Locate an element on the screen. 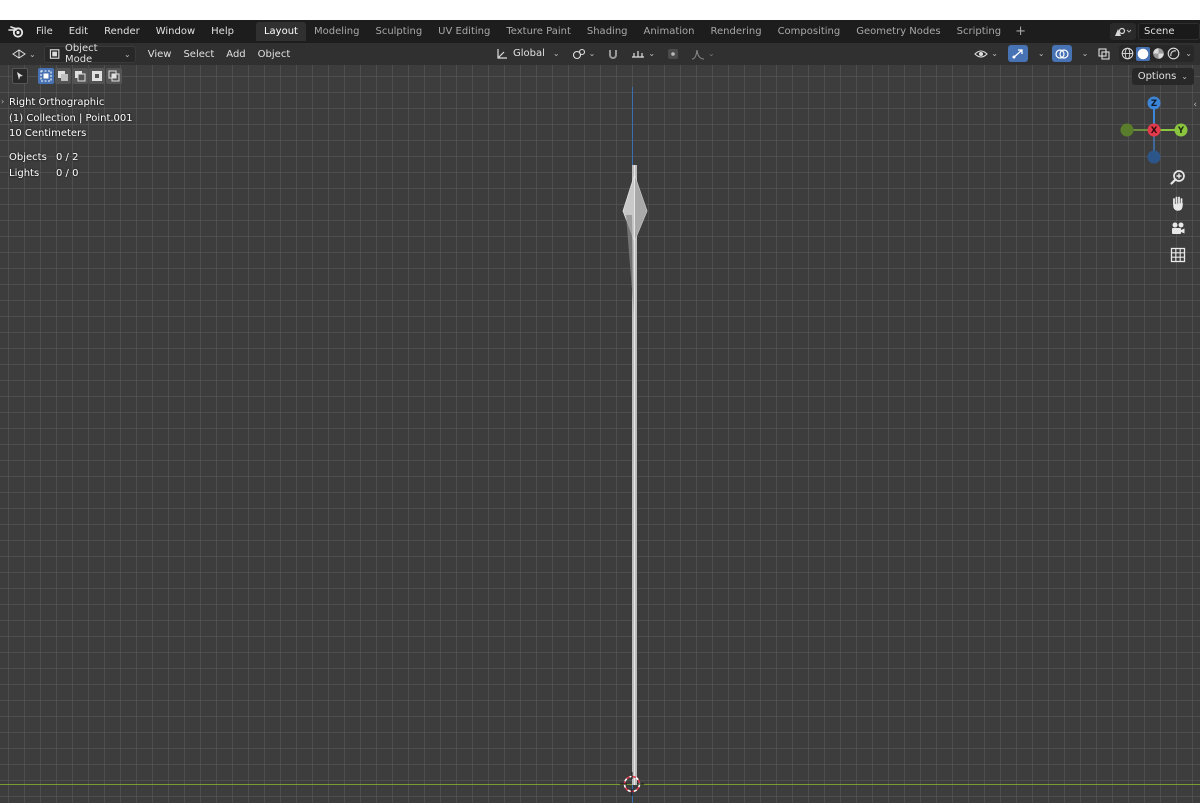 This screenshot has width=1200, height=803. mode-dropdown: Object Mode ⌄ is located at coordinates (89, 54).